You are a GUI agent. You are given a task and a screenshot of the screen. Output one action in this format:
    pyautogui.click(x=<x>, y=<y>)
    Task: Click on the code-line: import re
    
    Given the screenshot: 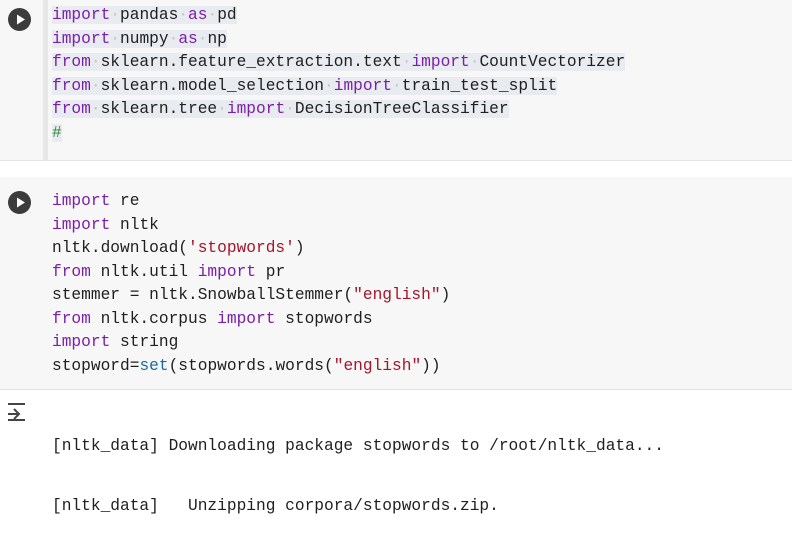 What is the action you would take?
    pyautogui.click(x=251, y=202)
    